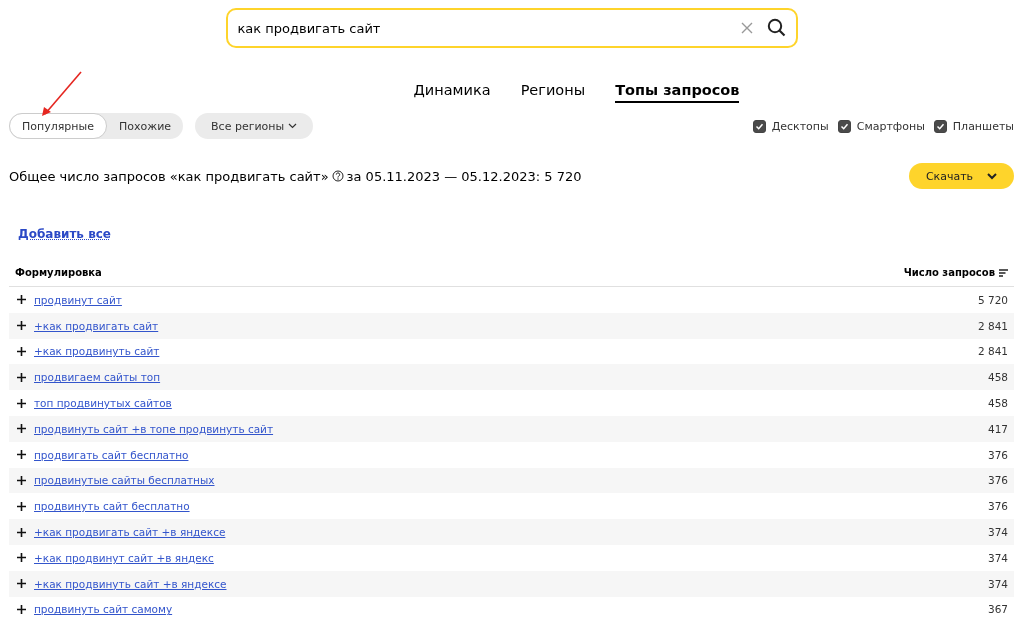 Image resolution: width=1024 pixels, height=623 pixels. What do you see at coordinates (145, 126) in the screenshot?
I see `segment-button: Похожие` at bounding box center [145, 126].